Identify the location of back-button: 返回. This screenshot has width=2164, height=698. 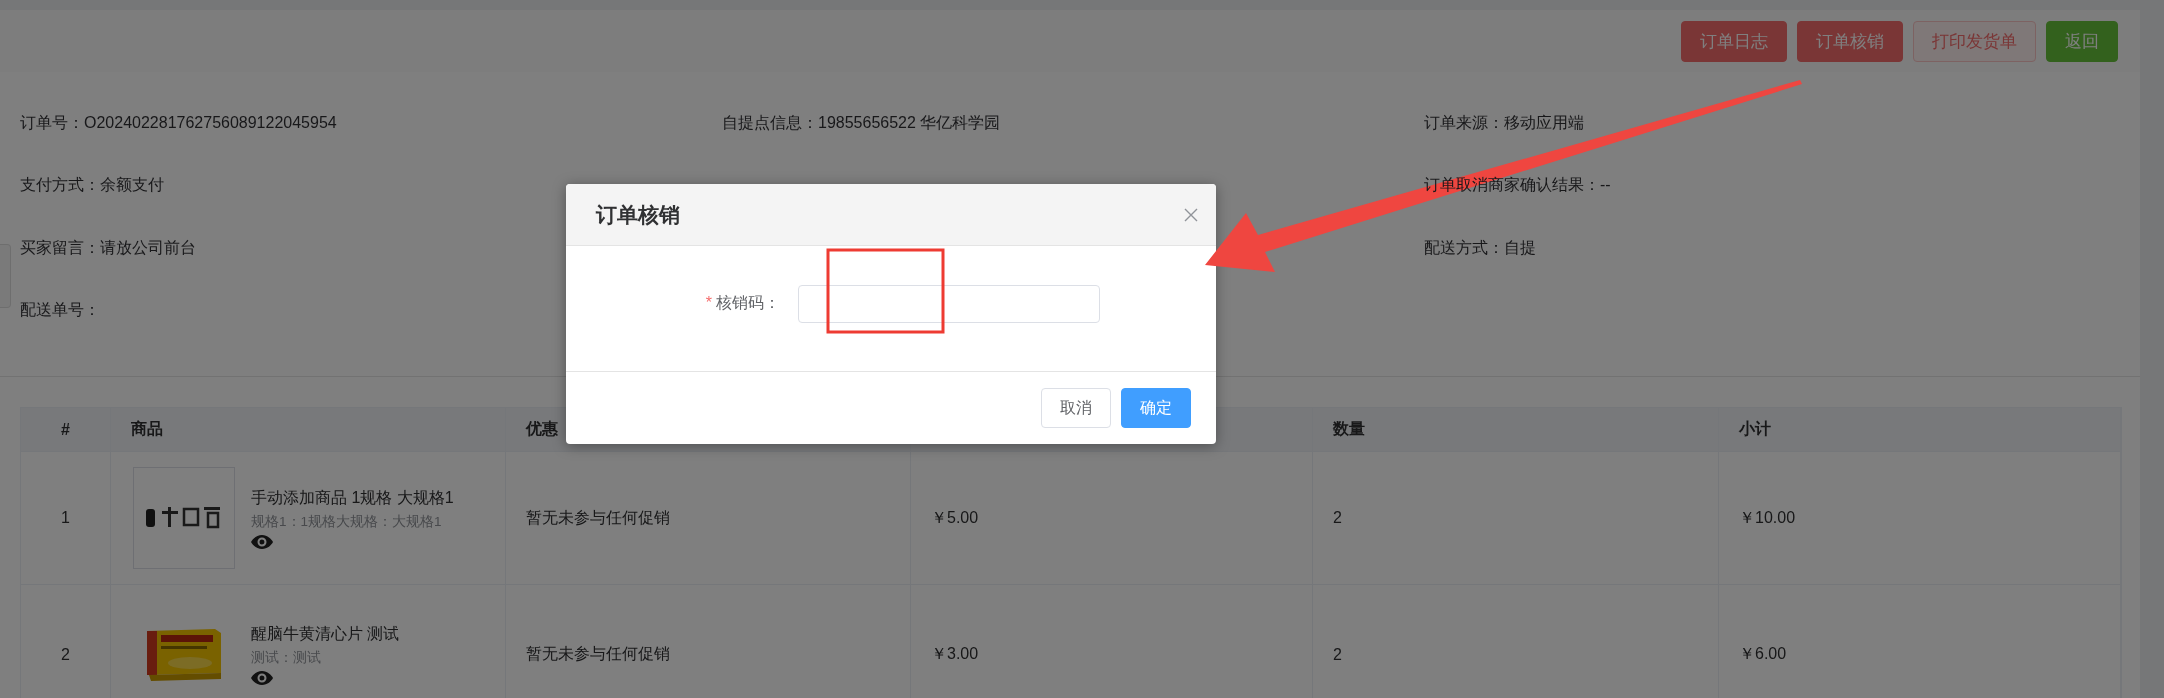
(2082, 41).